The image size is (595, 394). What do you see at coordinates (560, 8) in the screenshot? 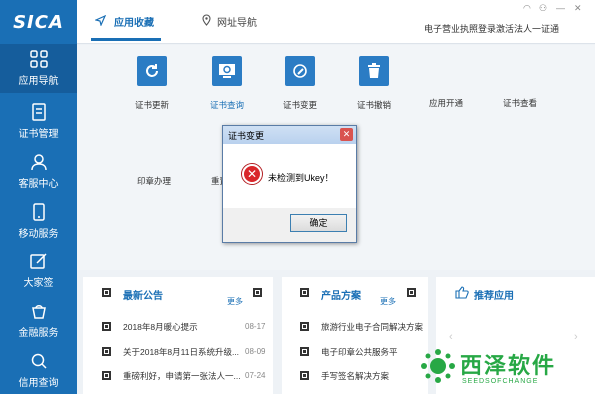
I see `minimize-icon: —` at bounding box center [560, 8].